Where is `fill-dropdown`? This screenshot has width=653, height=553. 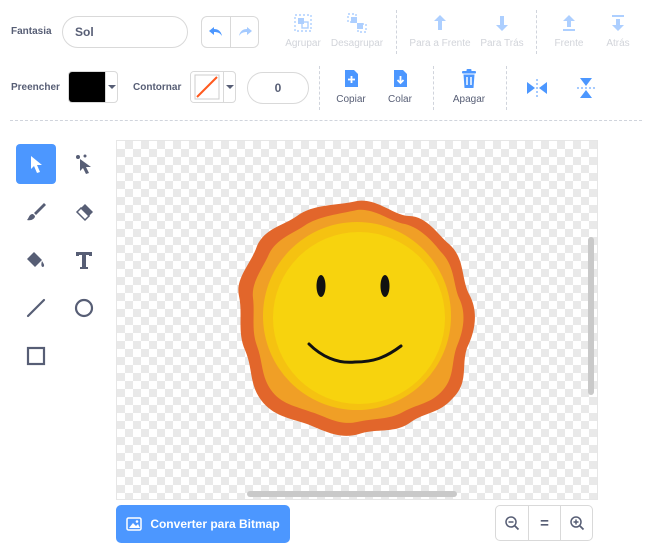 fill-dropdown is located at coordinates (111, 87).